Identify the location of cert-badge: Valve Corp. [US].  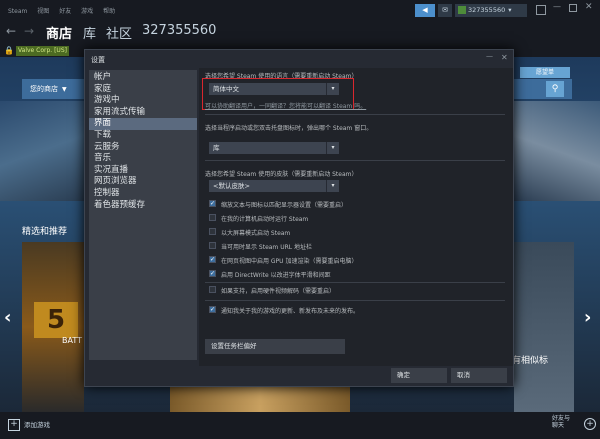
(42, 51).